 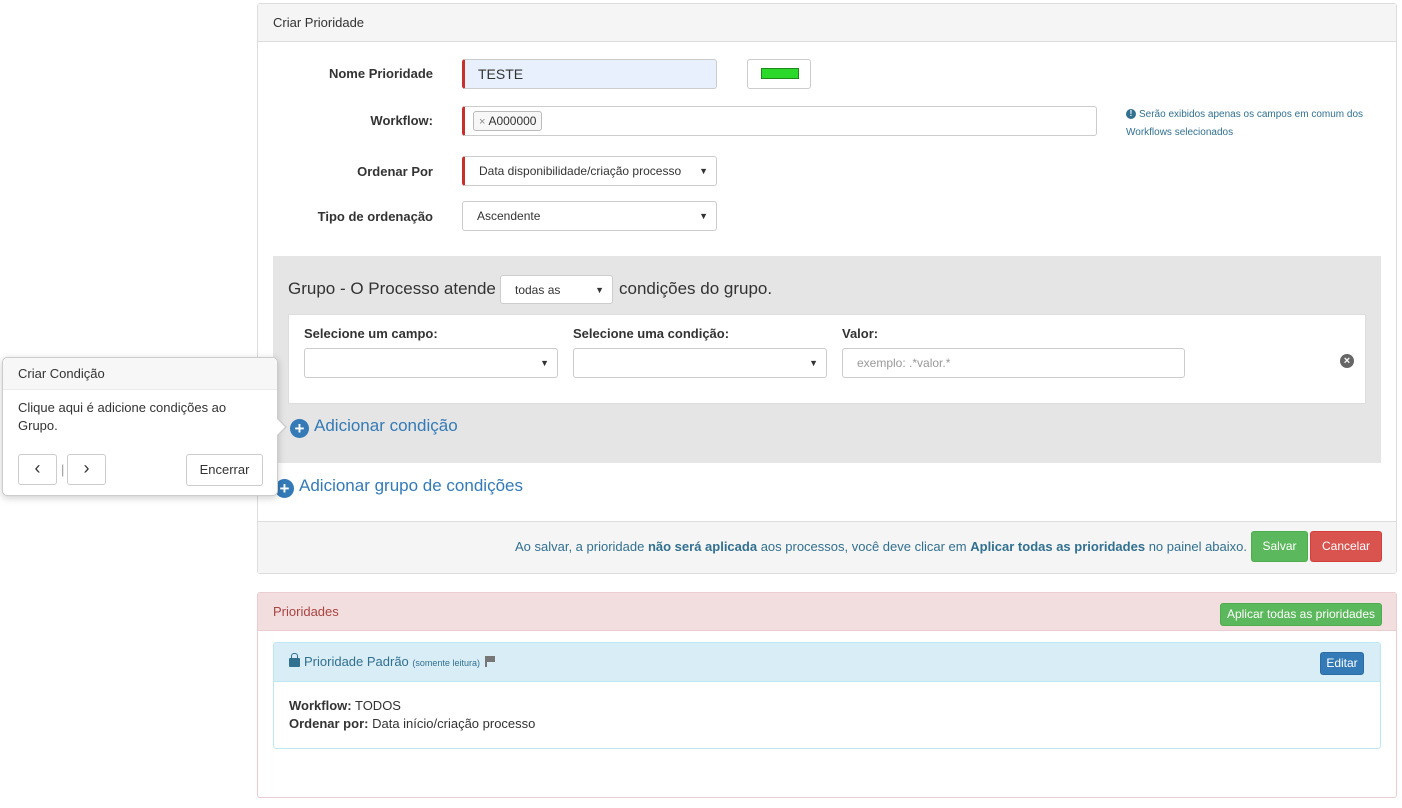 What do you see at coordinates (860, 333) in the screenshot?
I see `value-label: Valor:` at bounding box center [860, 333].